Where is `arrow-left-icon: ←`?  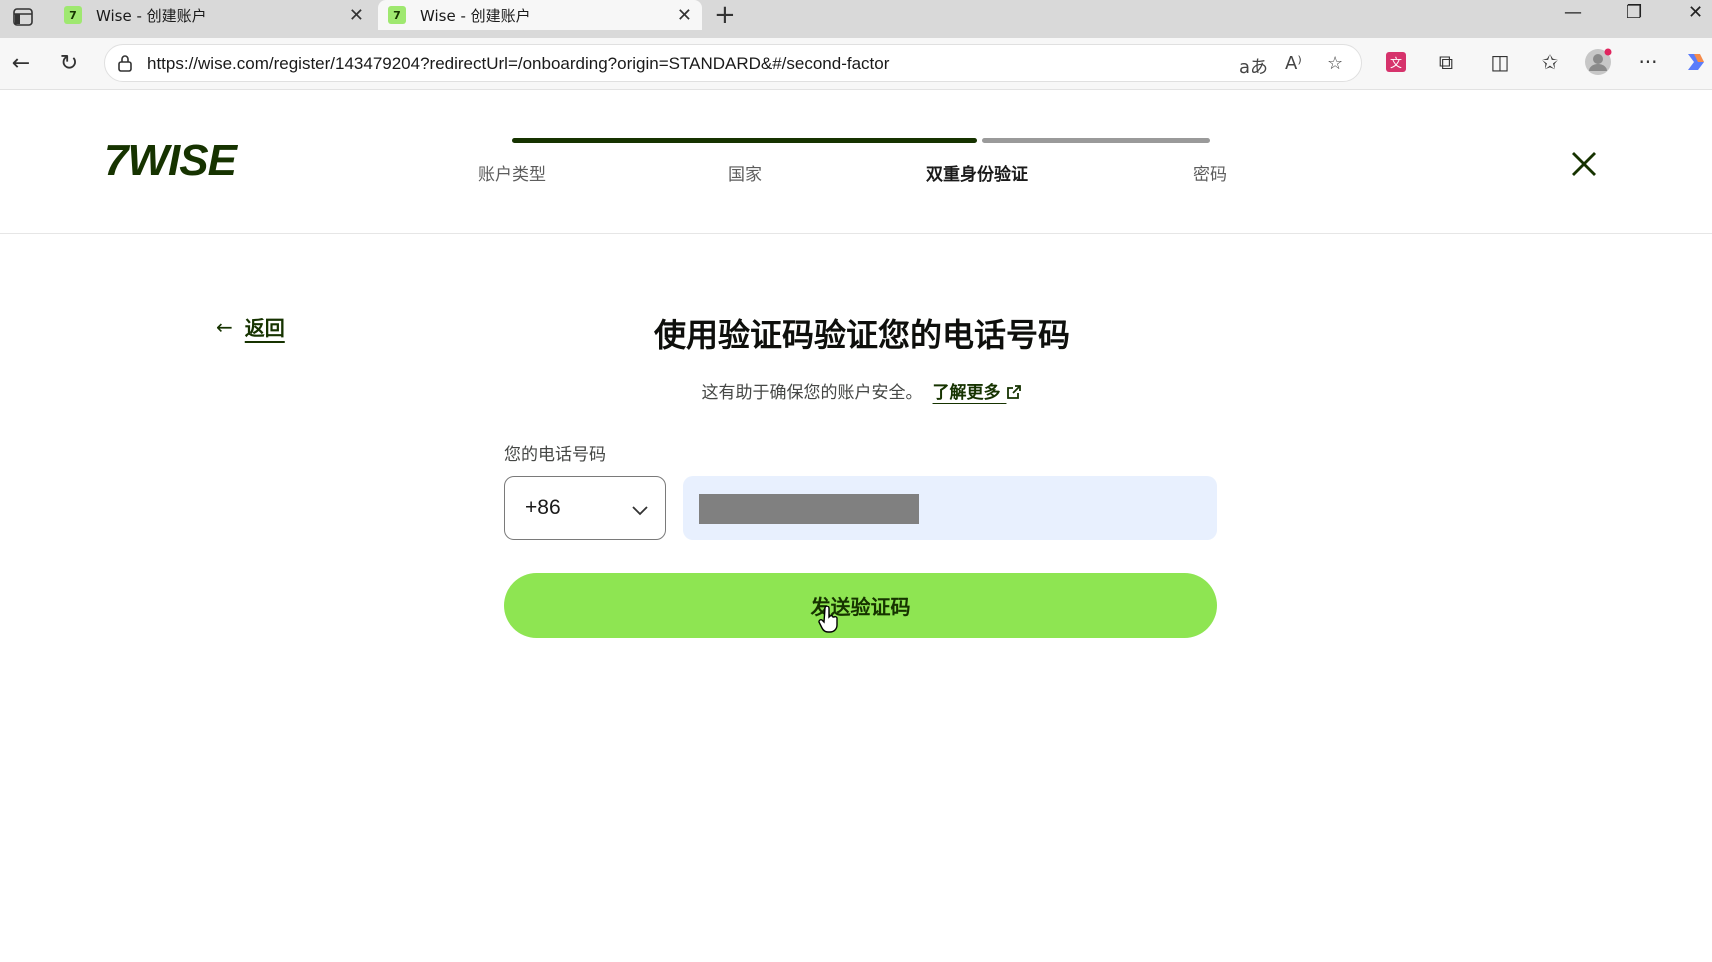
arrow-left-icon: ← is located at coordinates (224, 326).